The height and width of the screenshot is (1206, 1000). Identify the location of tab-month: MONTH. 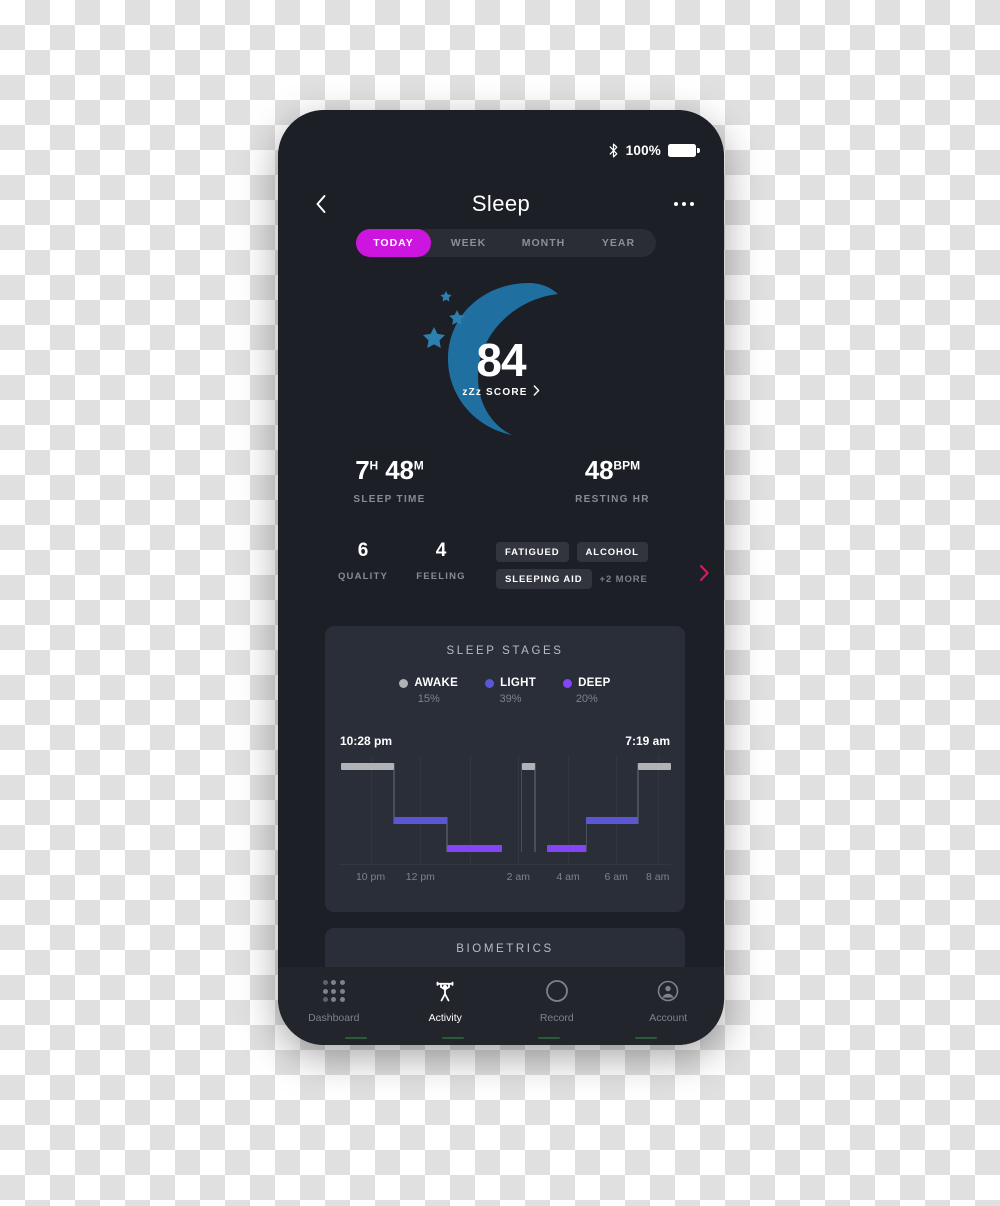
(543, 243).